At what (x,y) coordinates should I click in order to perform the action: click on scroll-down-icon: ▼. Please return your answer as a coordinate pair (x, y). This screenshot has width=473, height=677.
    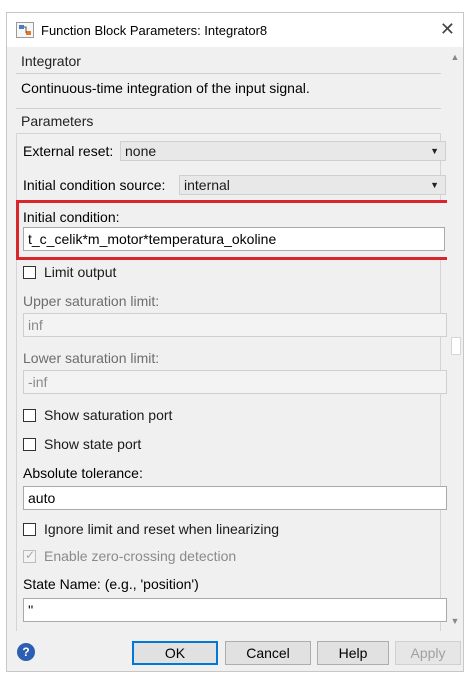
    Looking at the image, I should click on (455, 621).